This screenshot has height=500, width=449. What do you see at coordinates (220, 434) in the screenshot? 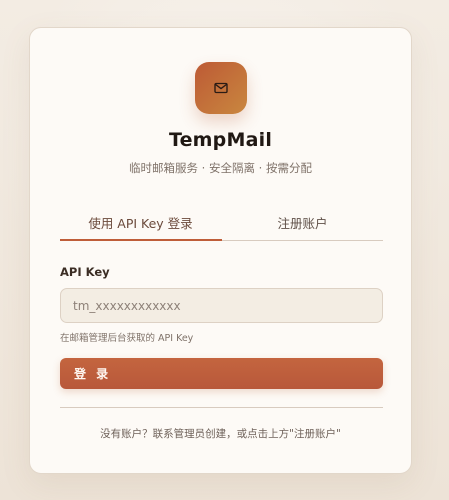
I see `footer-help-text: 没有账户？联系管理员创建，或点击上方"注册账户"` at bounding box center [220, 434].